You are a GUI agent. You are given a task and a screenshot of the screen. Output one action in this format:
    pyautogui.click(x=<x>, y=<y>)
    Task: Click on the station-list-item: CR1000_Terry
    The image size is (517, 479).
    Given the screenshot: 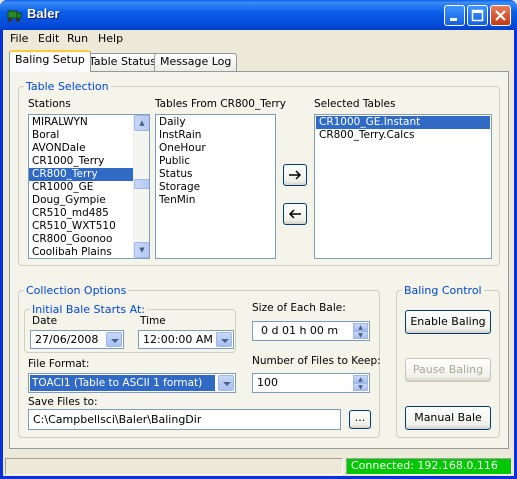 What is the action you would take?
    pyautogui.click(x=89, y=161)
    